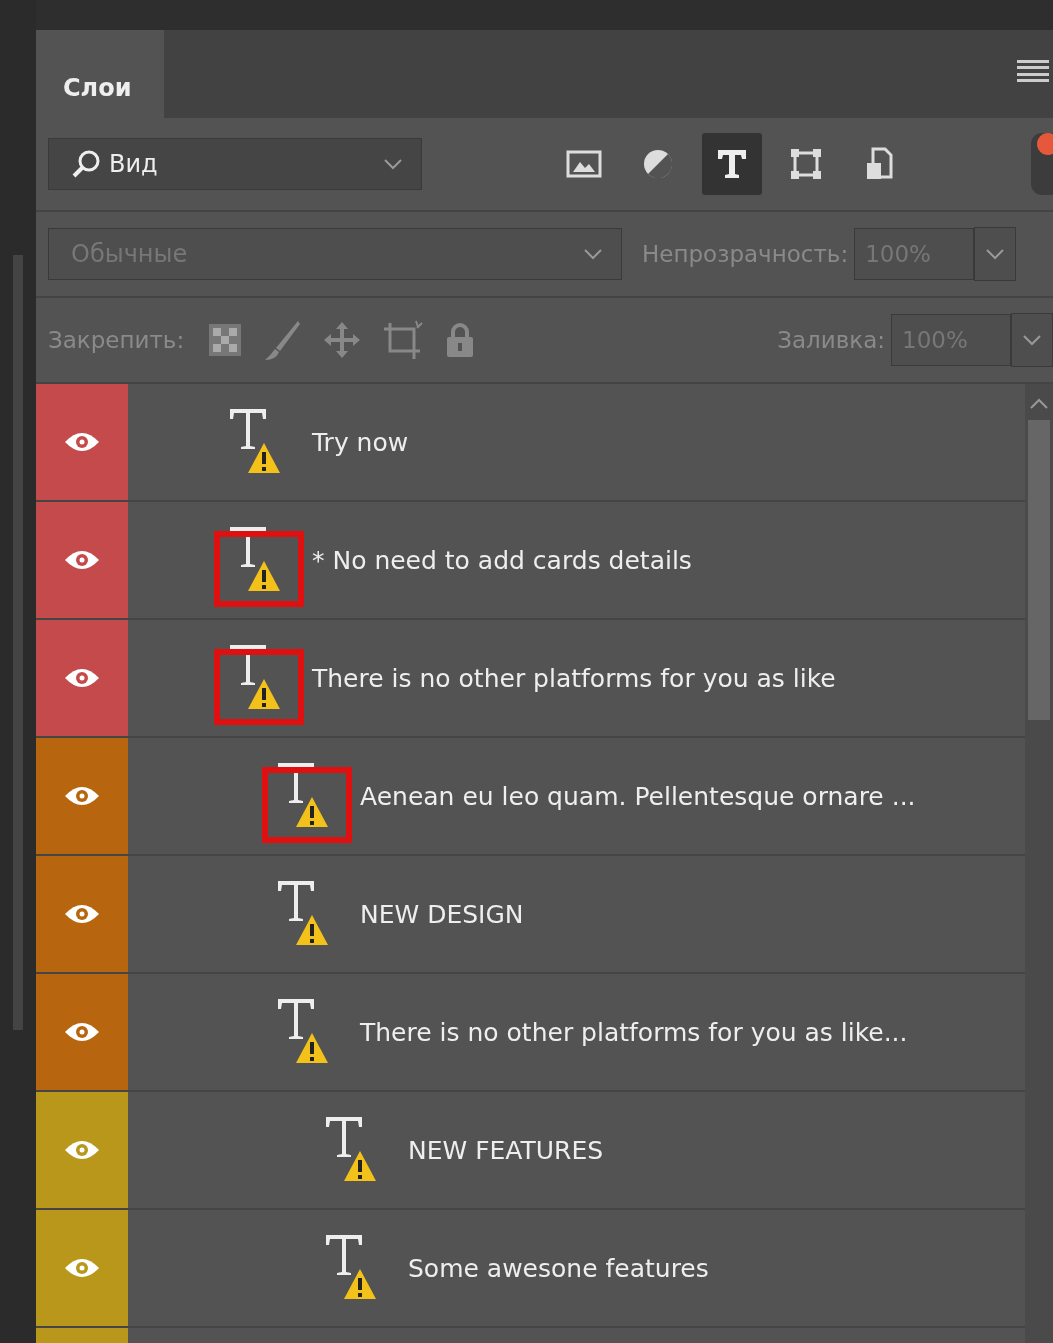 The width and height of the screenshot is (1053, 1343). What do you see at coordinates (530, 443) in the screenshot?
I see `layer-row: Try now` at bounding box center [530, 443].